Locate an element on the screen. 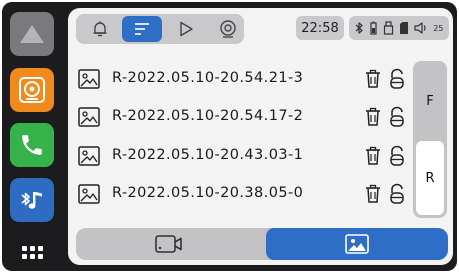 The height and width of the screenshot is (274, 459). top-tab-bar is located at coordinates (160, 29).